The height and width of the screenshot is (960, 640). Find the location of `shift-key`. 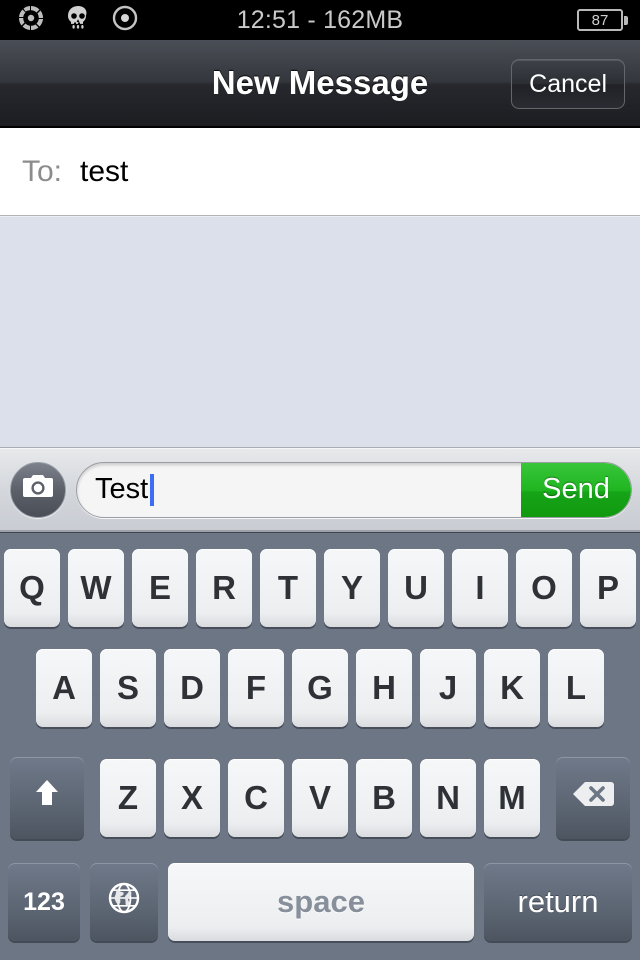

shift-key is located at coordinates (47, 798).